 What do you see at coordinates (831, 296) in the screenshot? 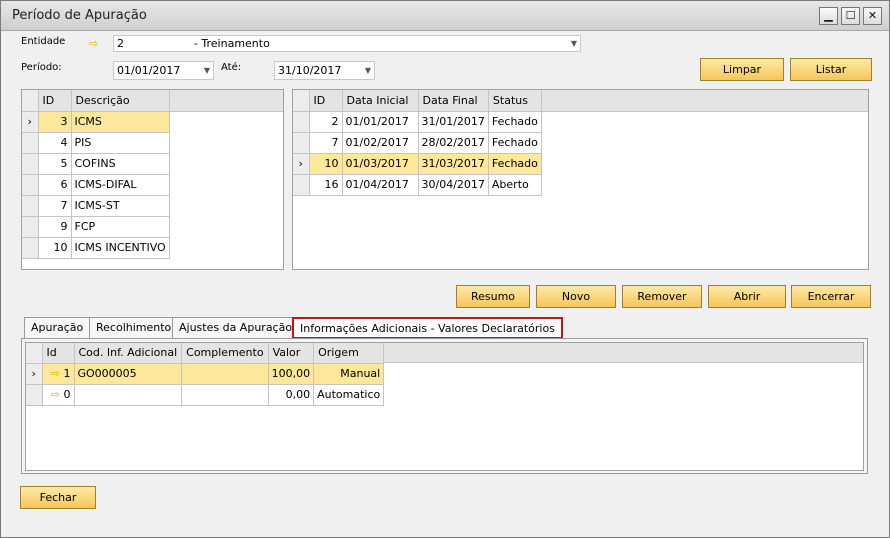
I see `encerrar-button: Encerrar` at bounding box center [831, 296].